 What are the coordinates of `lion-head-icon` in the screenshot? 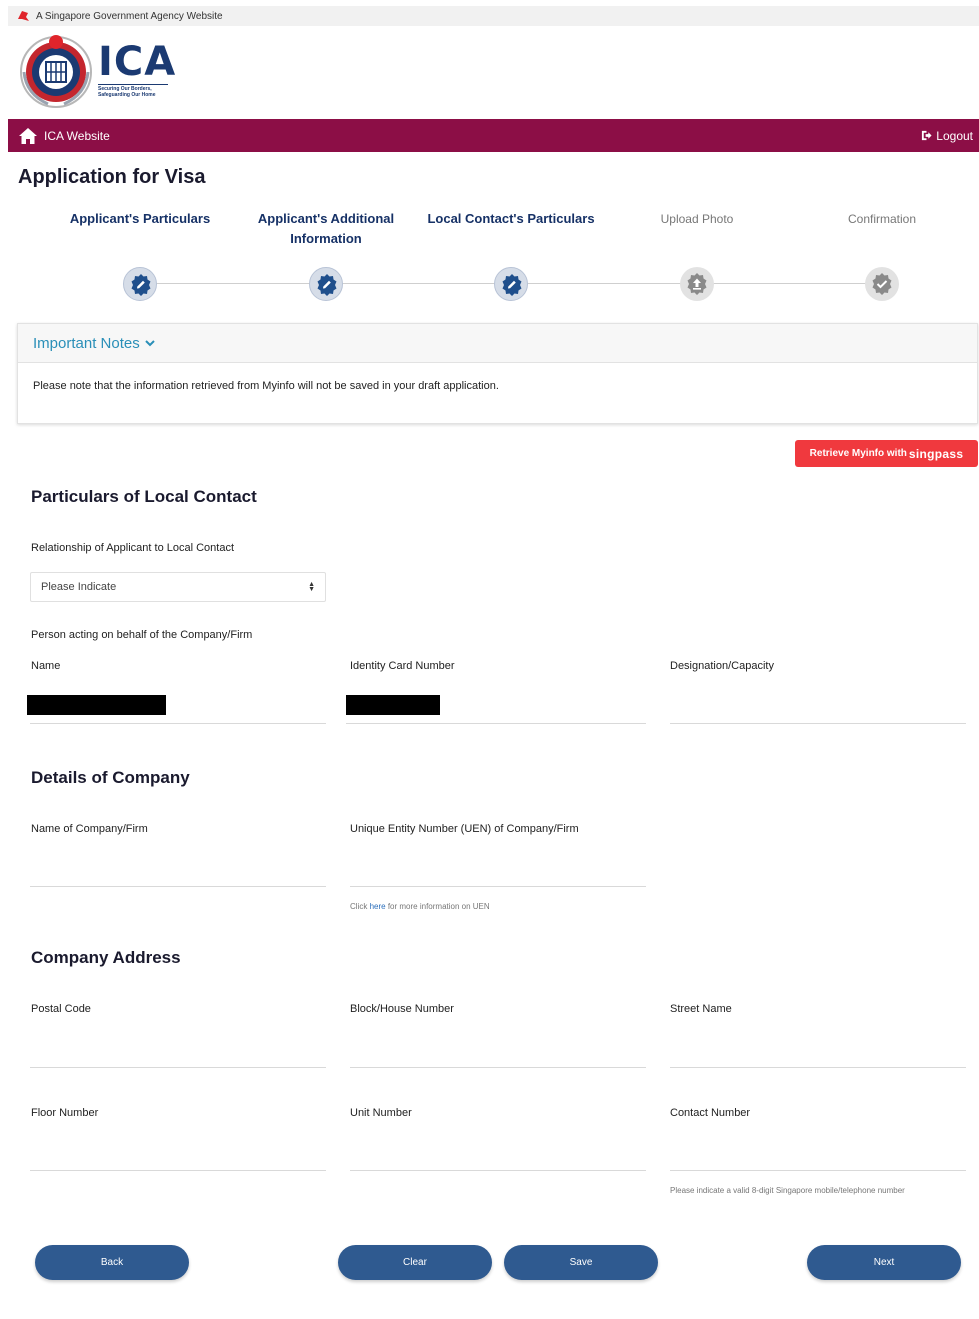 It's located at (23, 16).